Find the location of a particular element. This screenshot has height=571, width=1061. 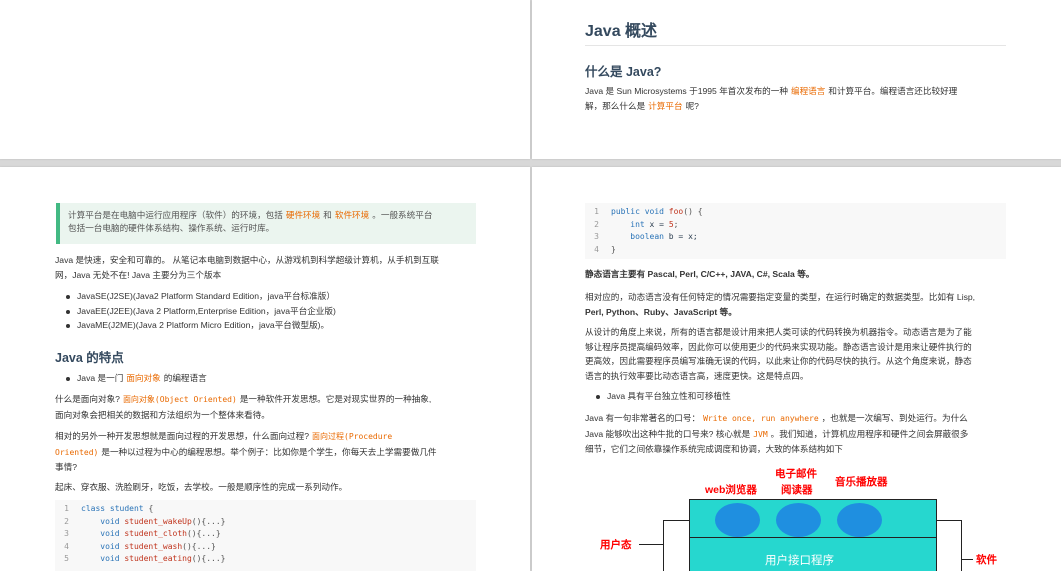

code-text: void student_wakeUp(){...} is located at coordinates (153, 522).